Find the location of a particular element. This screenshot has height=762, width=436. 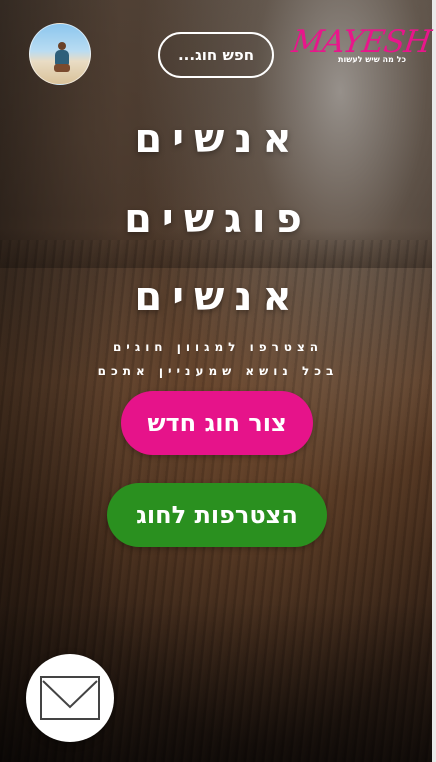

join-club-label: הצטרפות לחוג is located at coordinates (217, 515).